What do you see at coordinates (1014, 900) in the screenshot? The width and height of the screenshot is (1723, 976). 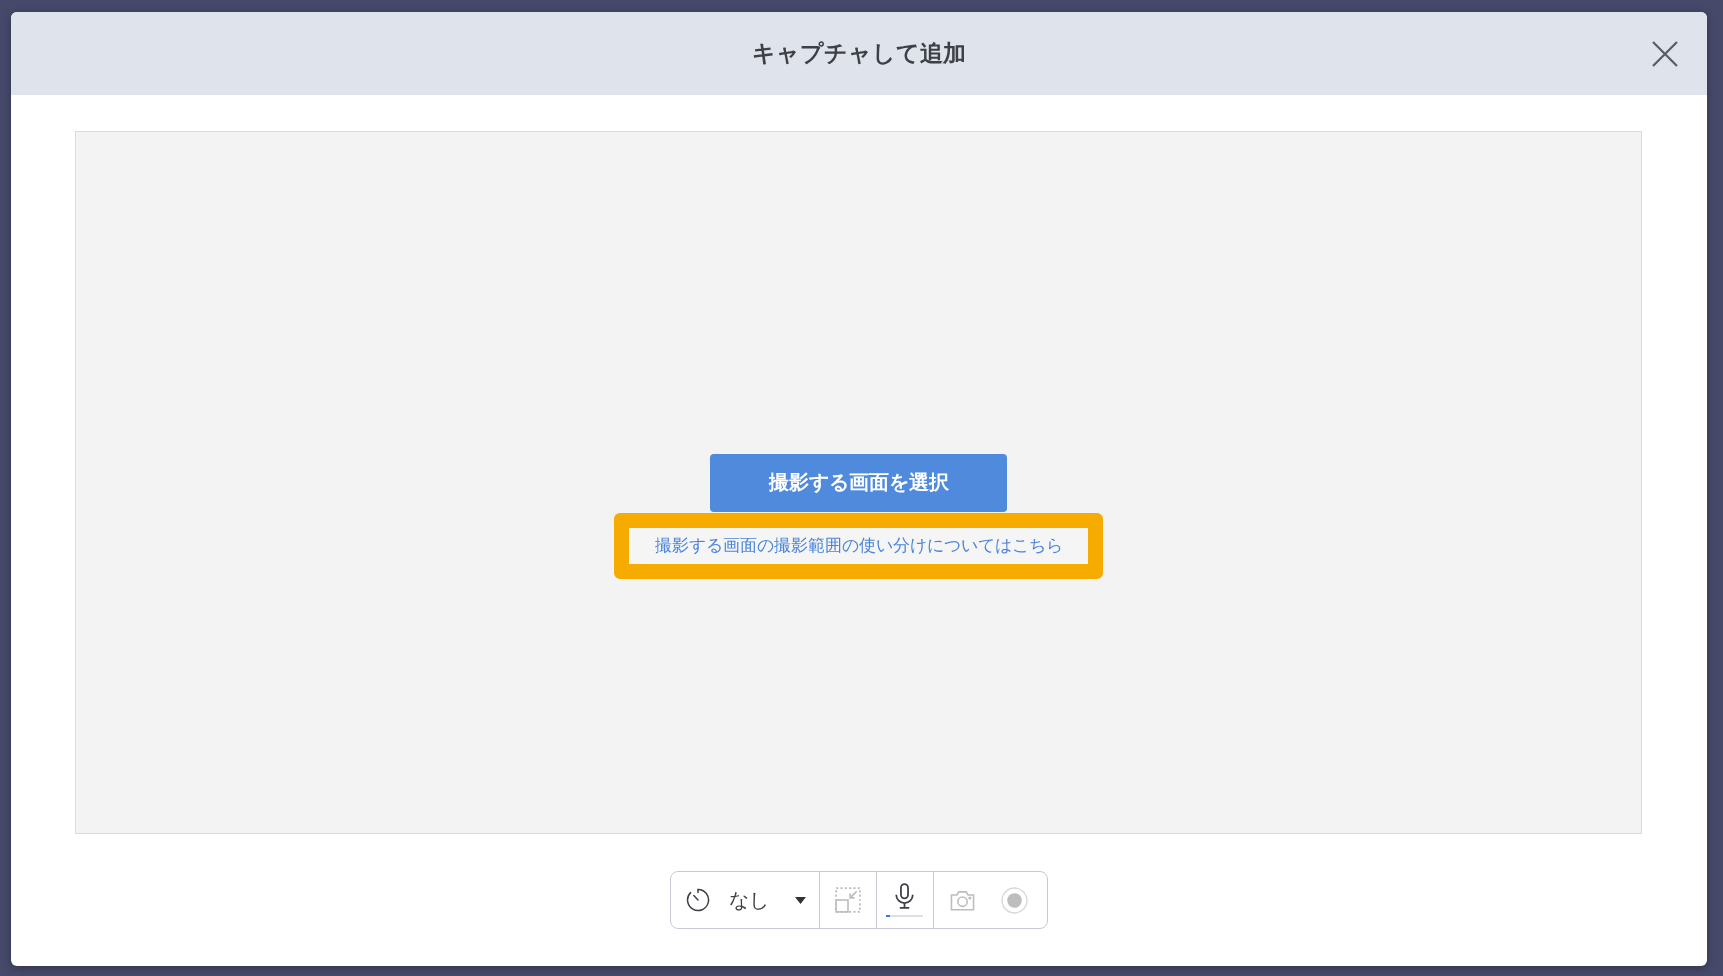 I see `record-icon` at bounding box center [1014, 900].